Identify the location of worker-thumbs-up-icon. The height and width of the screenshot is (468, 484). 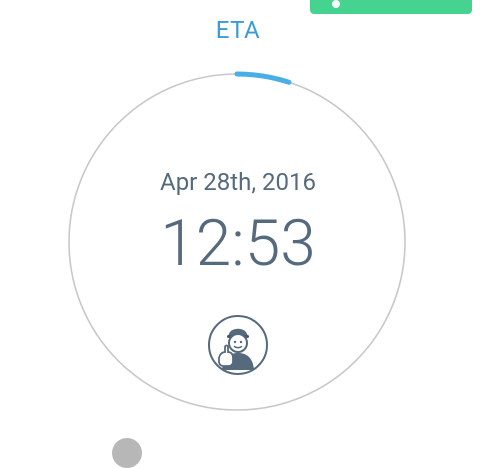
(238, 345).